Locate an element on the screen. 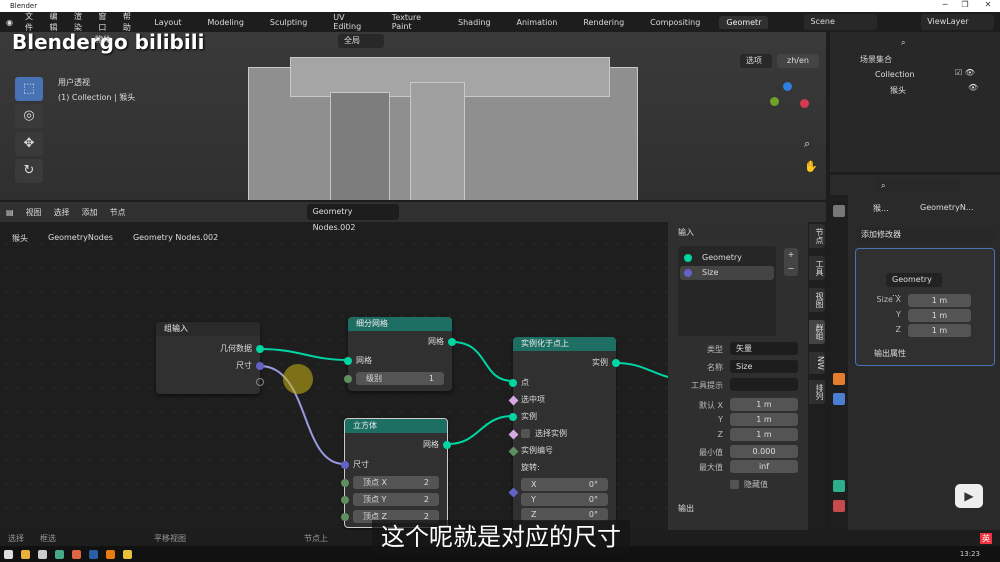 This screenshot has height=562, width=1000. default-y-field: 1 m is located at coordinates (764, 419).